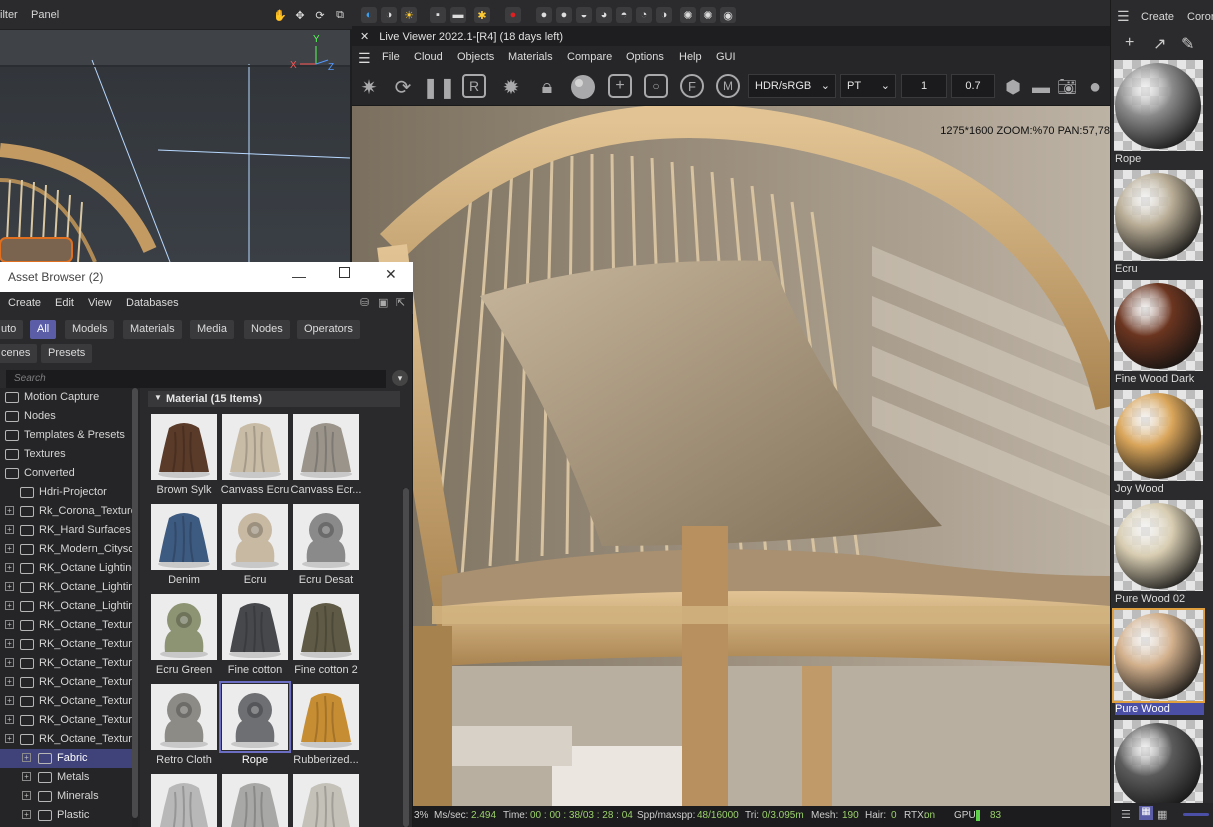 The image size is (1213, 827). Describe the element at coordinates (1158, 554) in the screenshot. I see `material-swatch: Pure Wood 02` at that location.